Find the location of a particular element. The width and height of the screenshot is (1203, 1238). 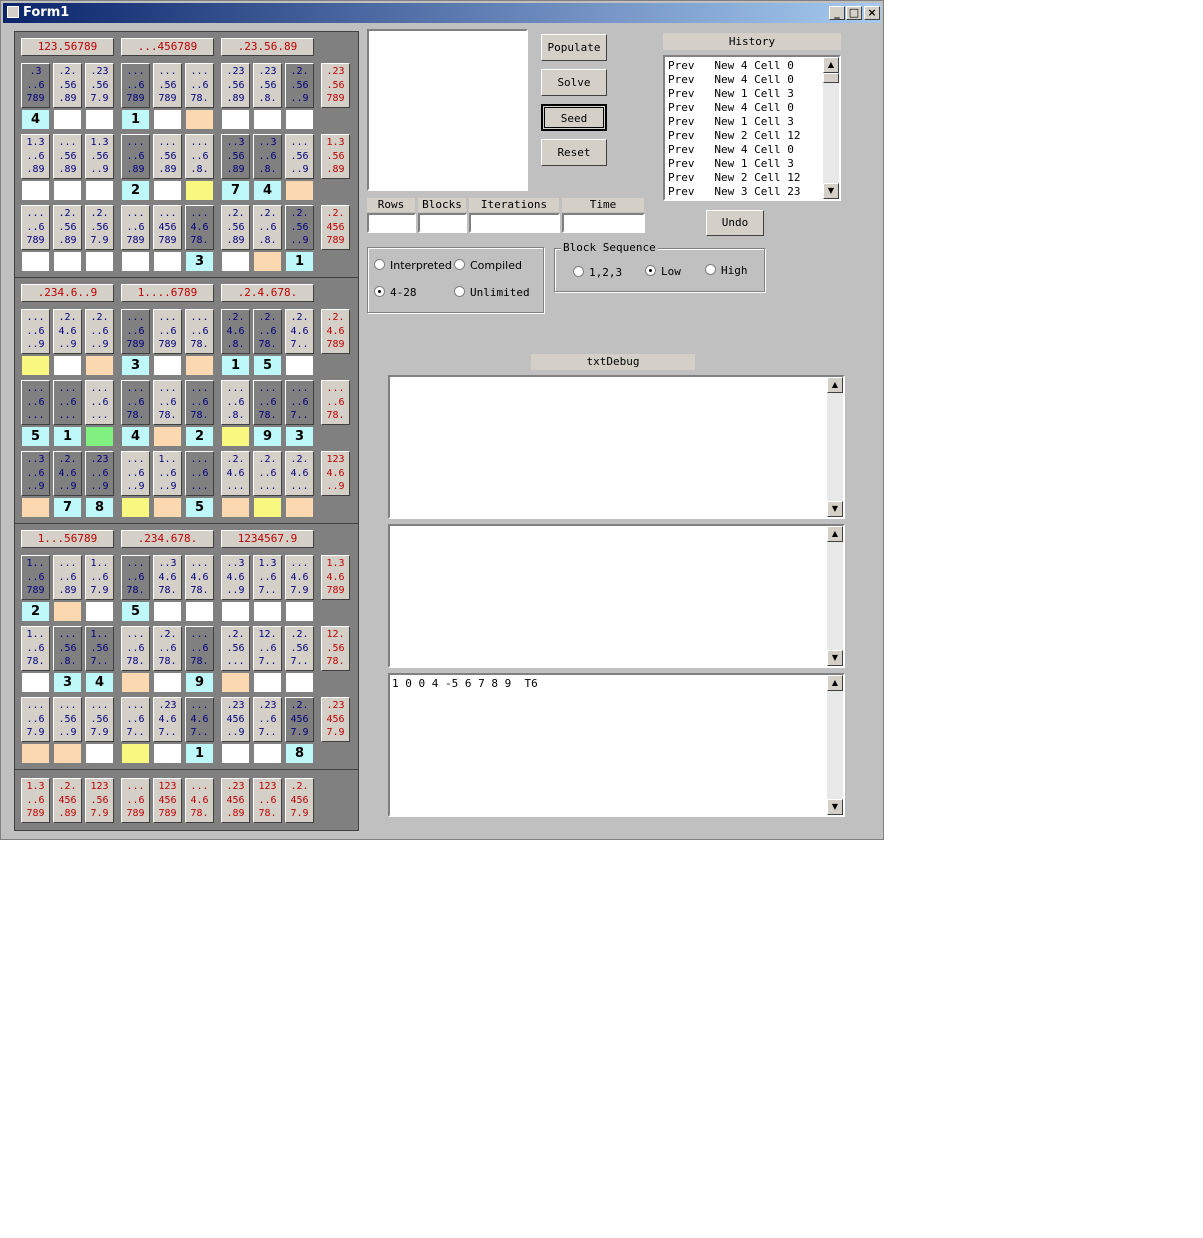

iterations-field is located at coordinates (514, 223).